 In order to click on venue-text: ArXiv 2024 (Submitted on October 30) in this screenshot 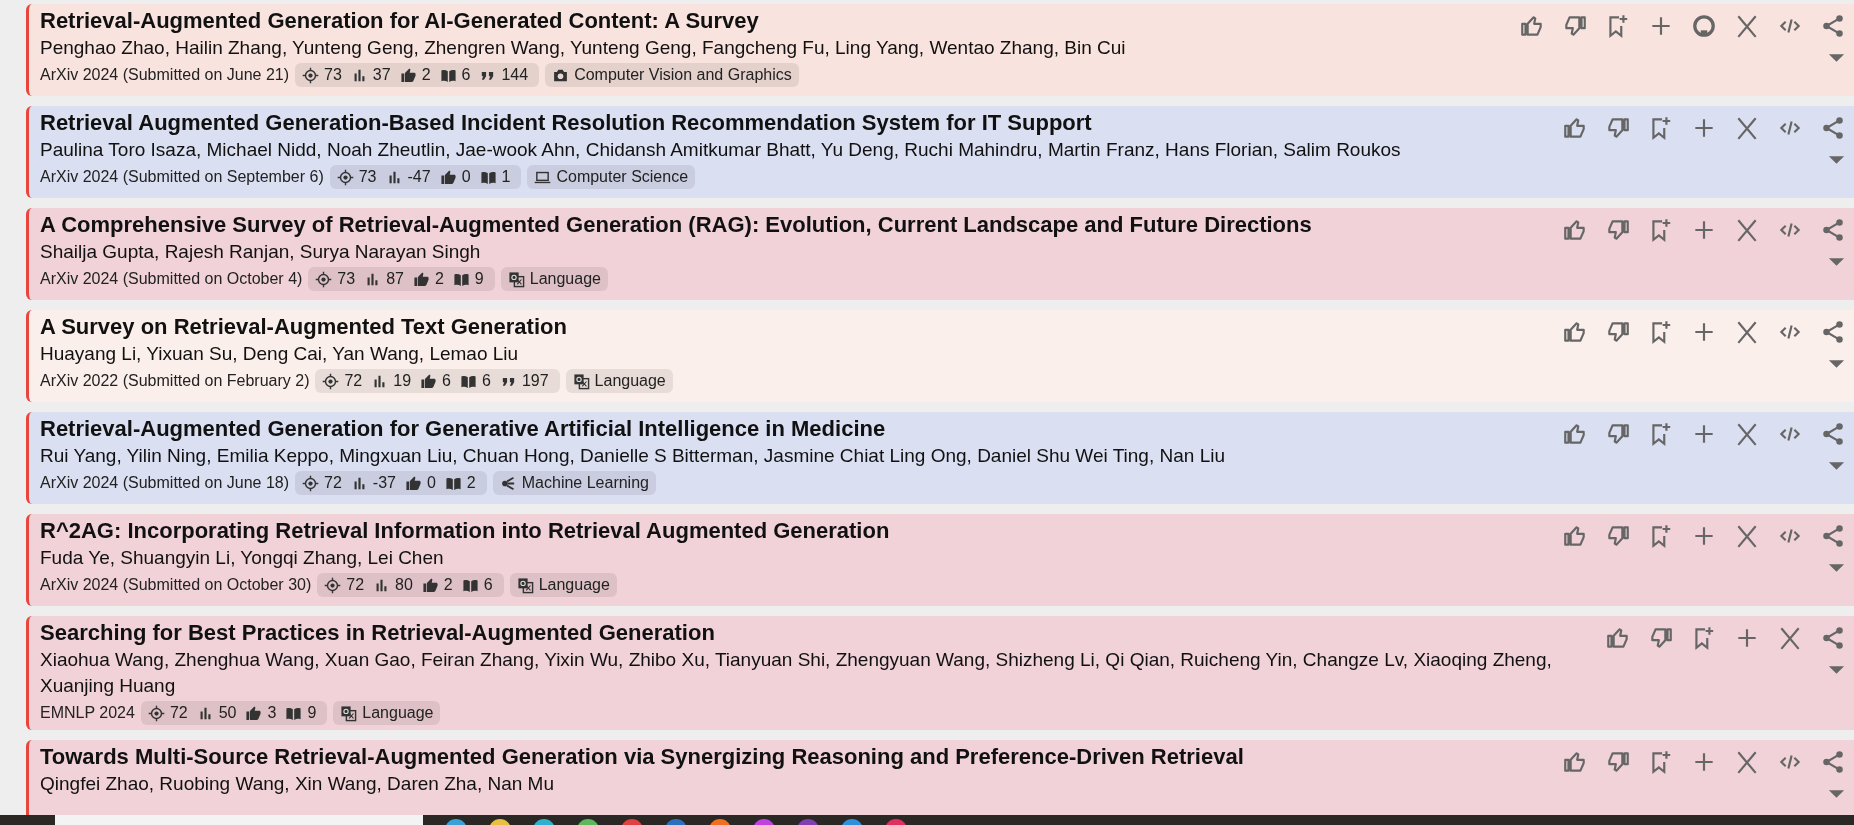, I will do `click(176, 585)`.